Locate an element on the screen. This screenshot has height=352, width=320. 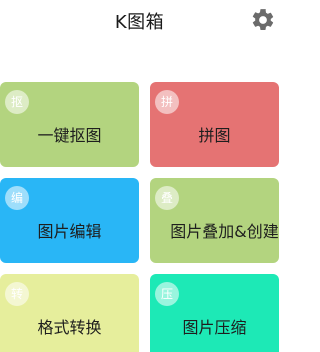
settings-button is located at coordinates (263, 20).